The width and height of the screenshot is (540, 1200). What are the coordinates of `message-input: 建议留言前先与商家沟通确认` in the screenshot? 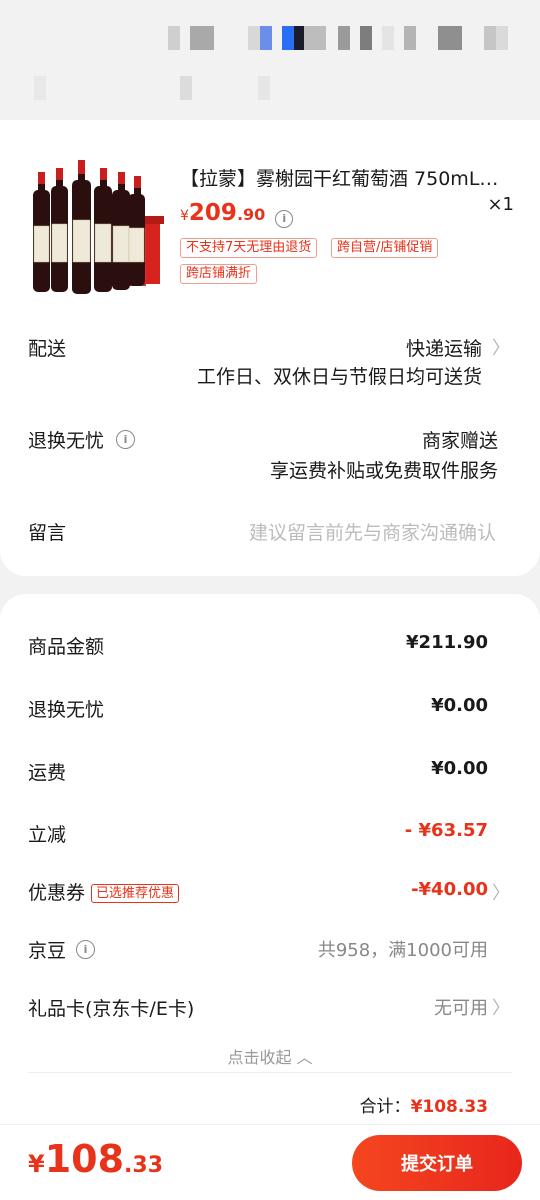 It's located at (372, 531).